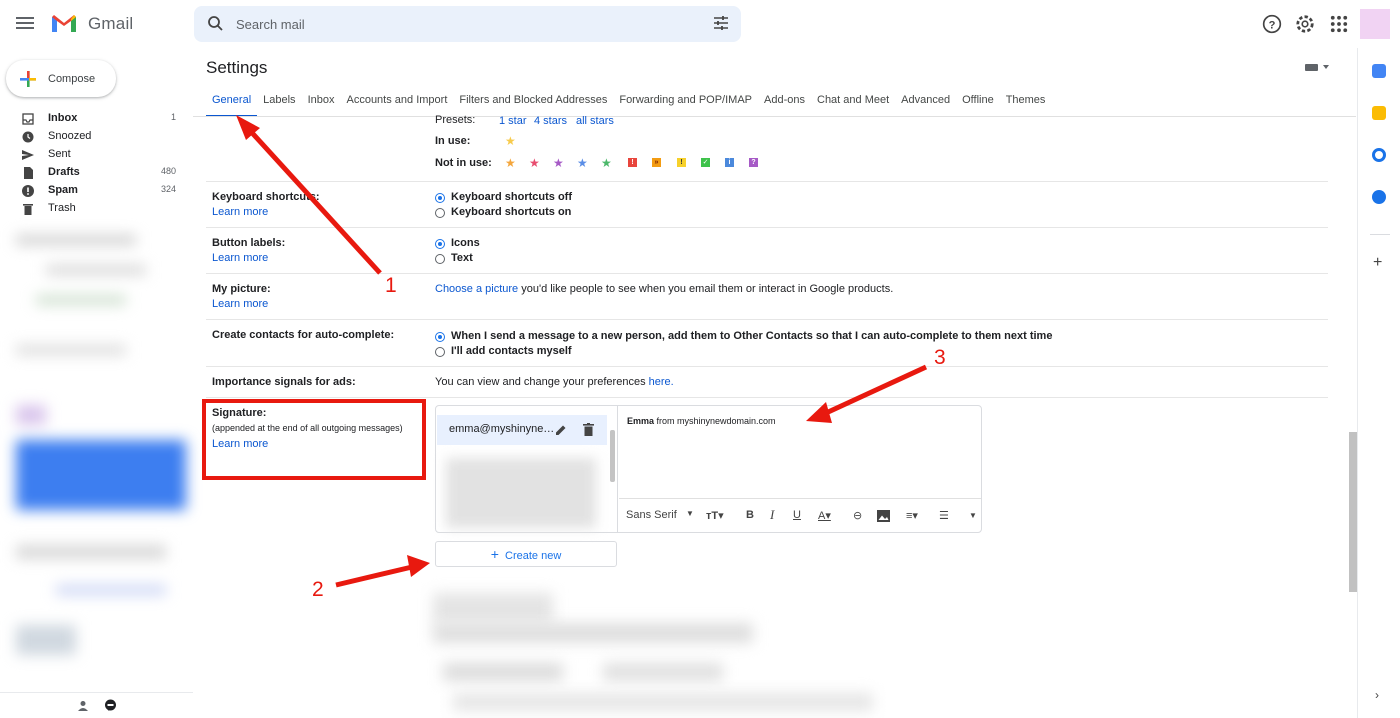 The image size is (1400, 718). I want to click on tasks-icon, so click(1379, 155).